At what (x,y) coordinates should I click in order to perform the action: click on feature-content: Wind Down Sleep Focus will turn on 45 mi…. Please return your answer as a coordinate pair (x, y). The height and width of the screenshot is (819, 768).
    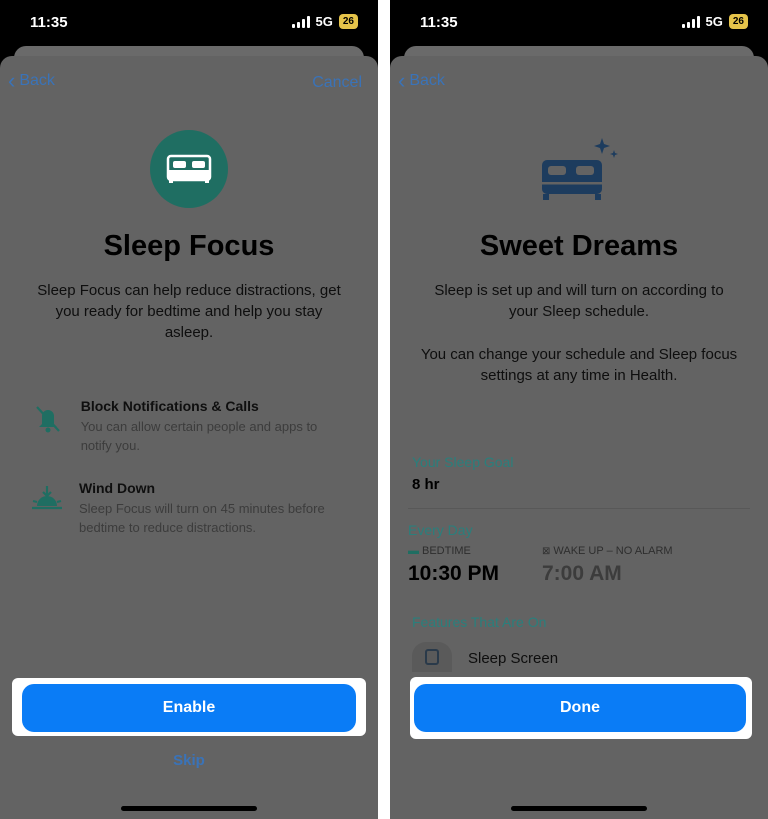
    Looking at the image, I should click on (213, 508).